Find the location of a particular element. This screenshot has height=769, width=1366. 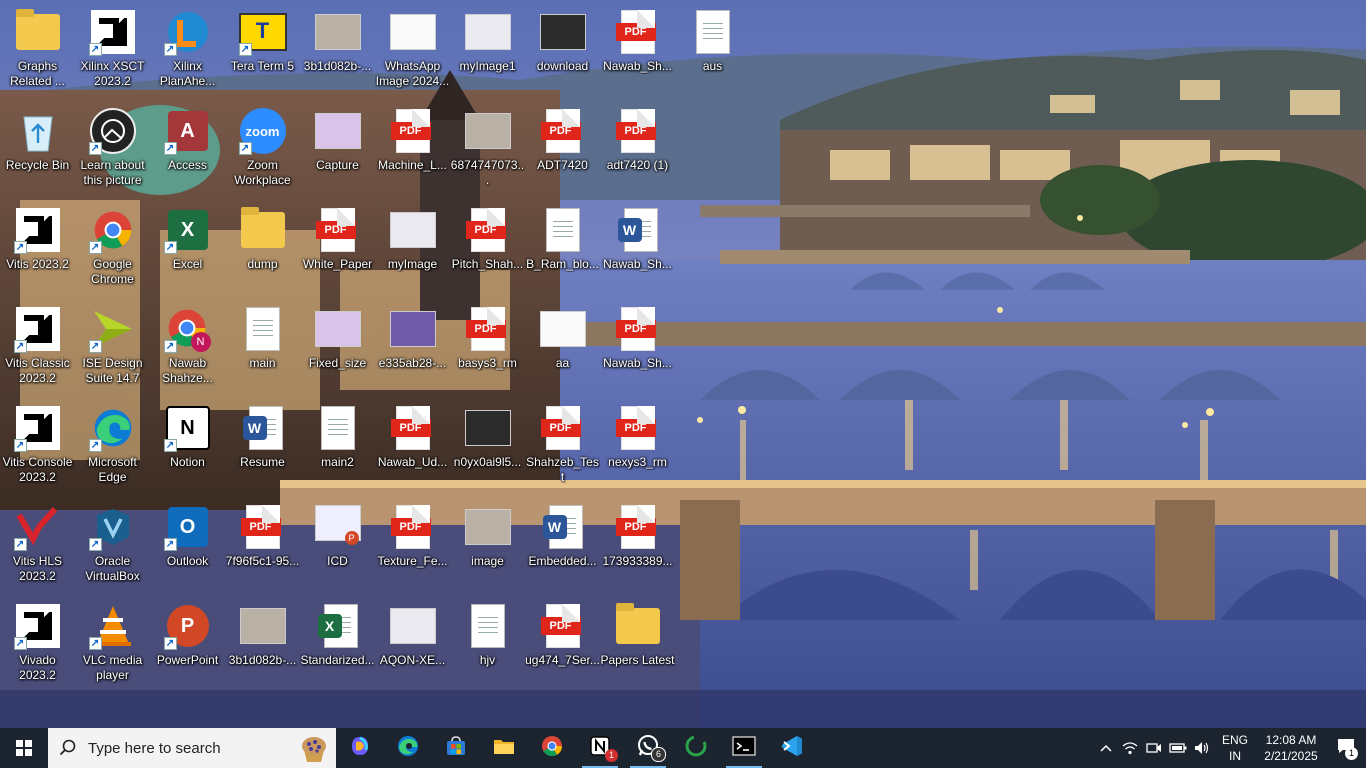

taskbar-search-box: Type here to search is located at coordinates (192, 748).